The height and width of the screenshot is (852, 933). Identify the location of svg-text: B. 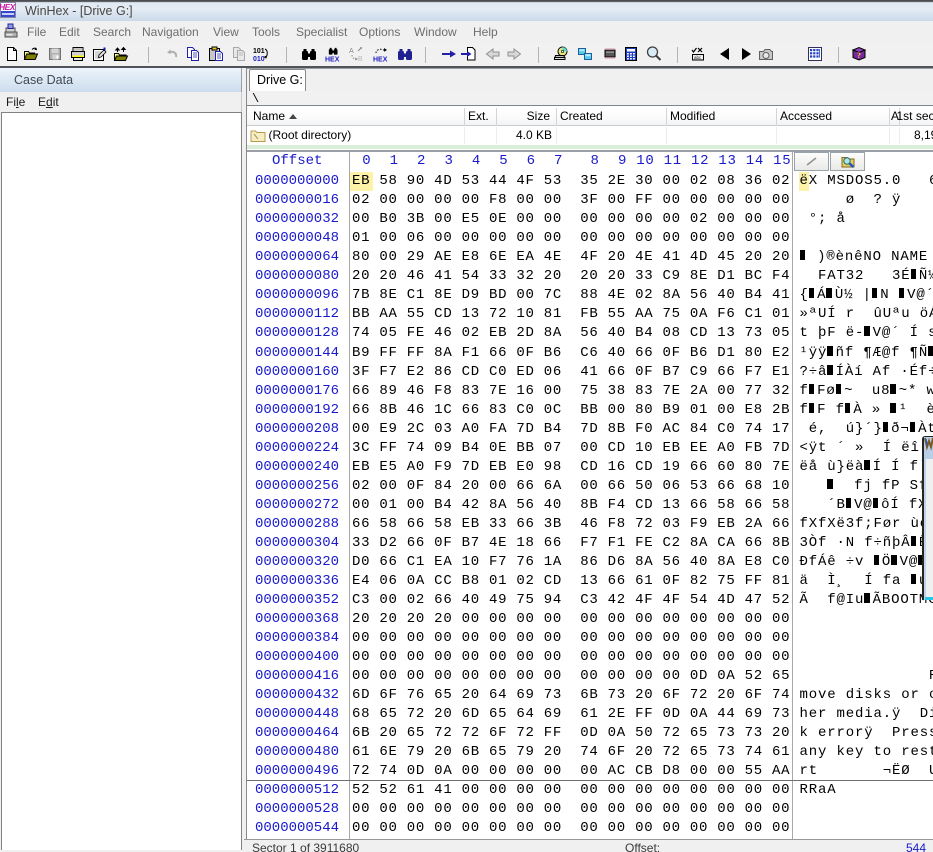
(360, 59).